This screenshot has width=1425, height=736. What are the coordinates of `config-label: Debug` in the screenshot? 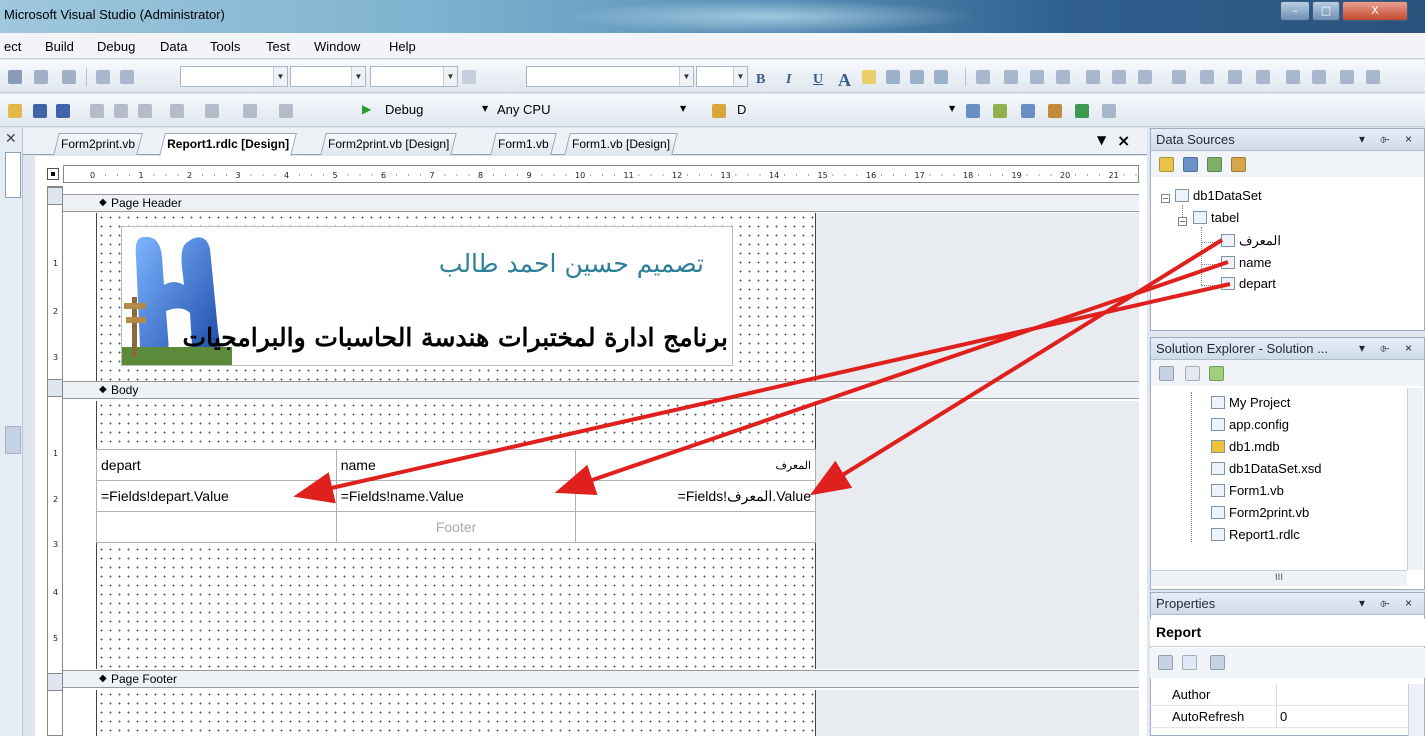 It's located at (404, 109).